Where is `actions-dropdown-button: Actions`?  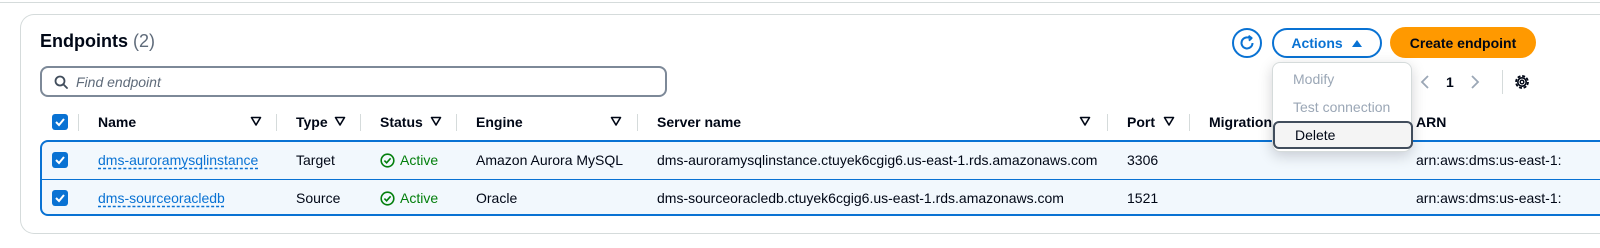
actions-dropdown-button: Actions is located at coordinates (1327, 43).